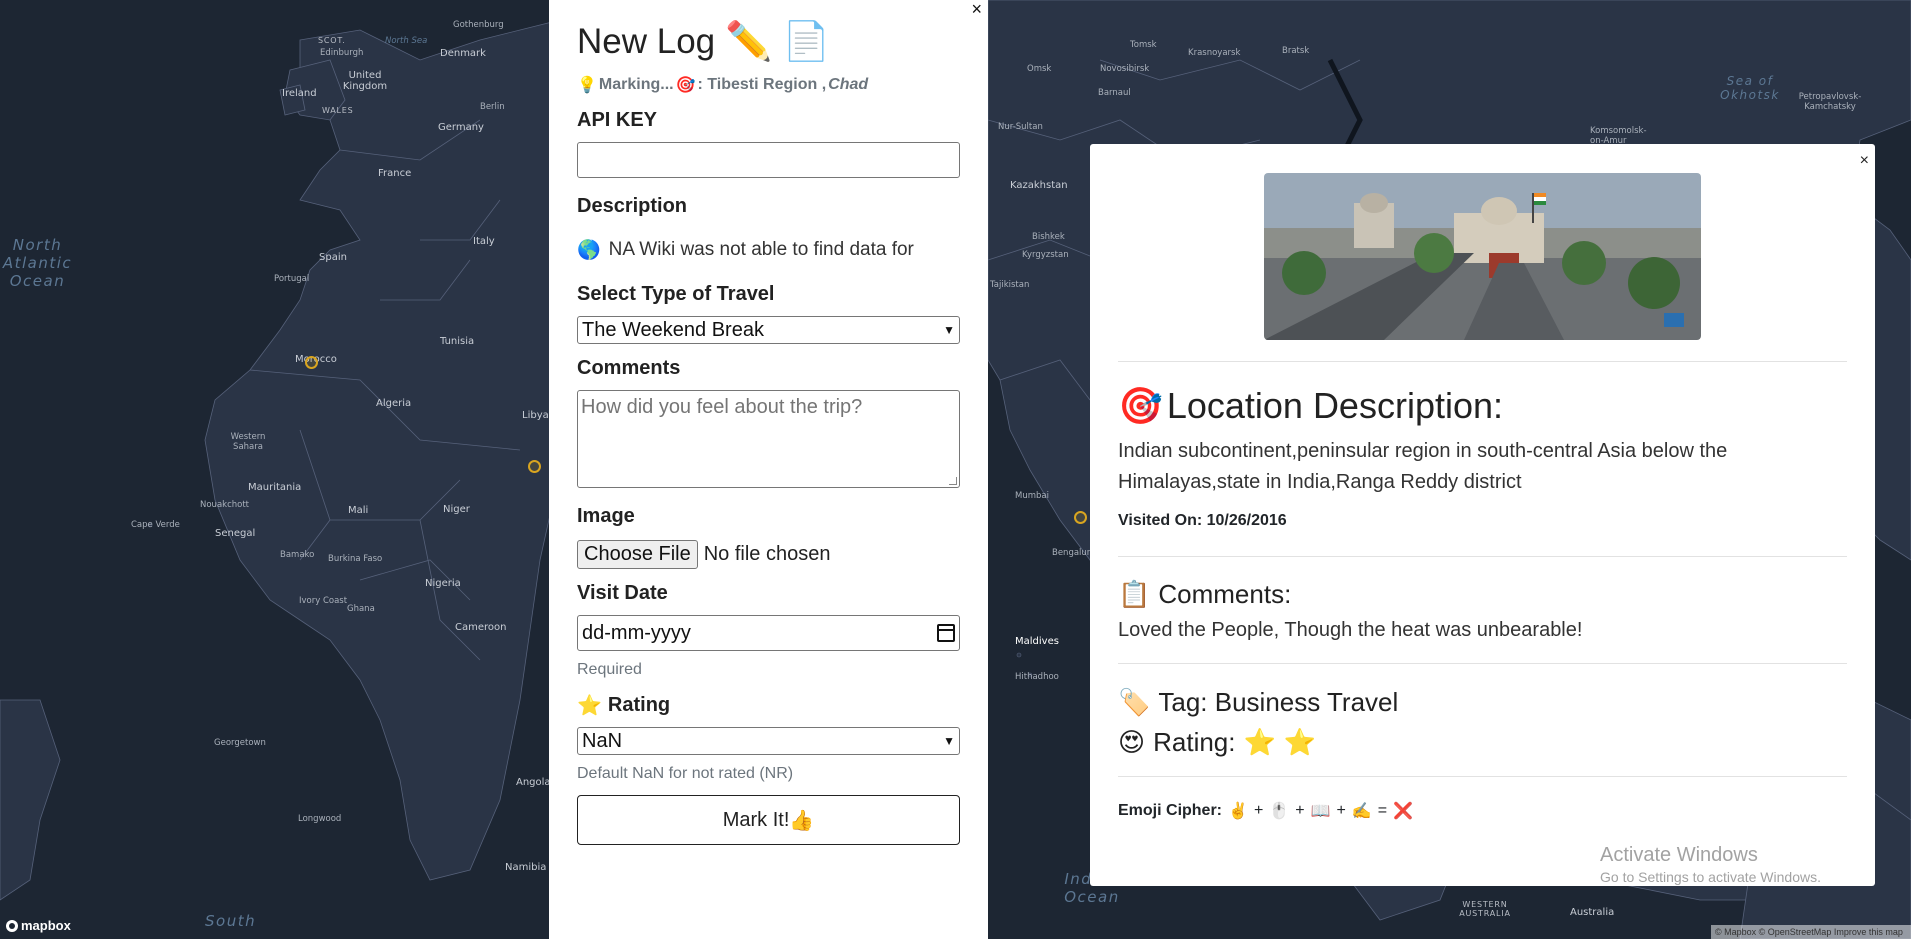 The image size is (1911, 939). What do you see at coordinates (355, 559) in the screenshot?
I see `map-label: Burkina Faso` at bounding box center [355, 559].